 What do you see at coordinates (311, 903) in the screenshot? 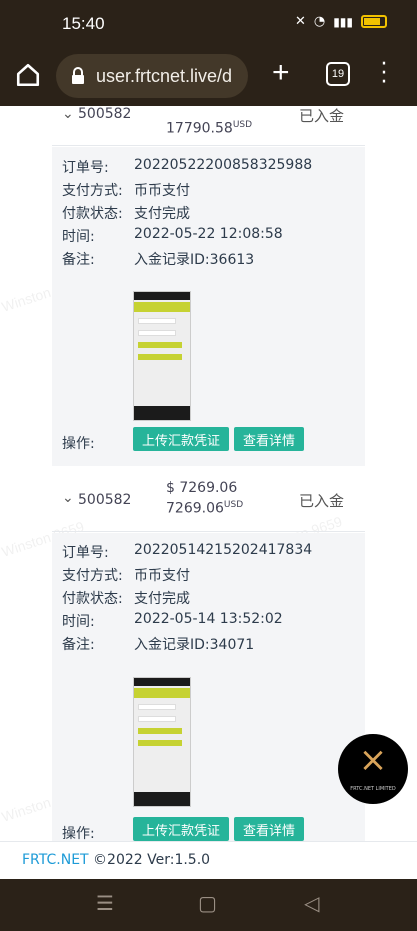
I see `back-icon: ◁` at bounding box center [311, 903].